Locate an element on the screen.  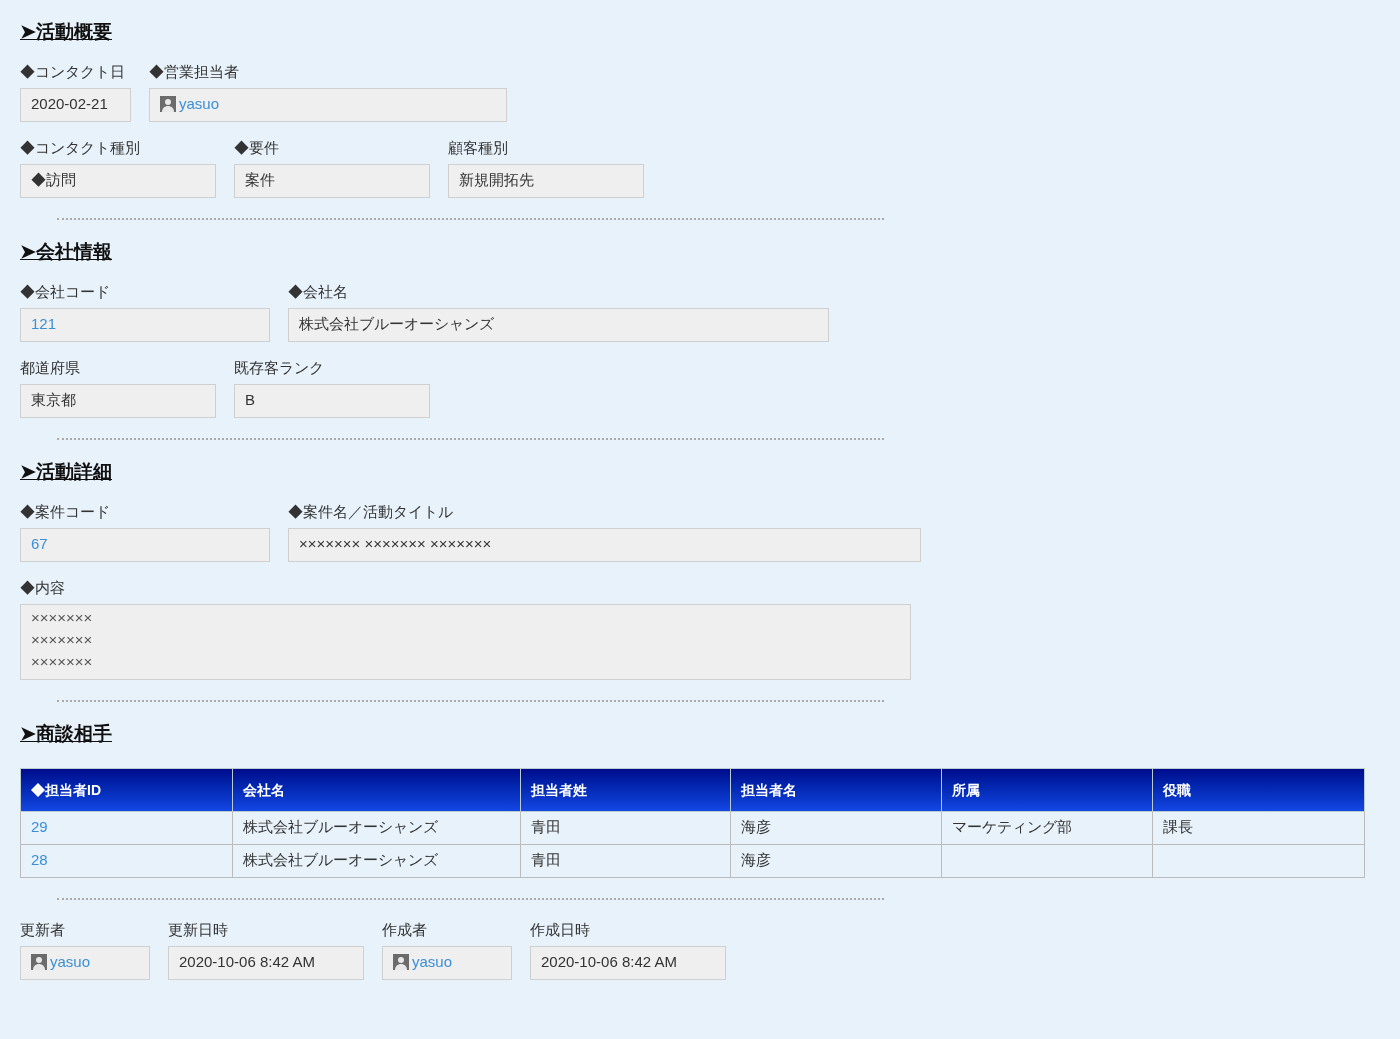
table-cell: 課長 is located at coordinates (1178, 826).